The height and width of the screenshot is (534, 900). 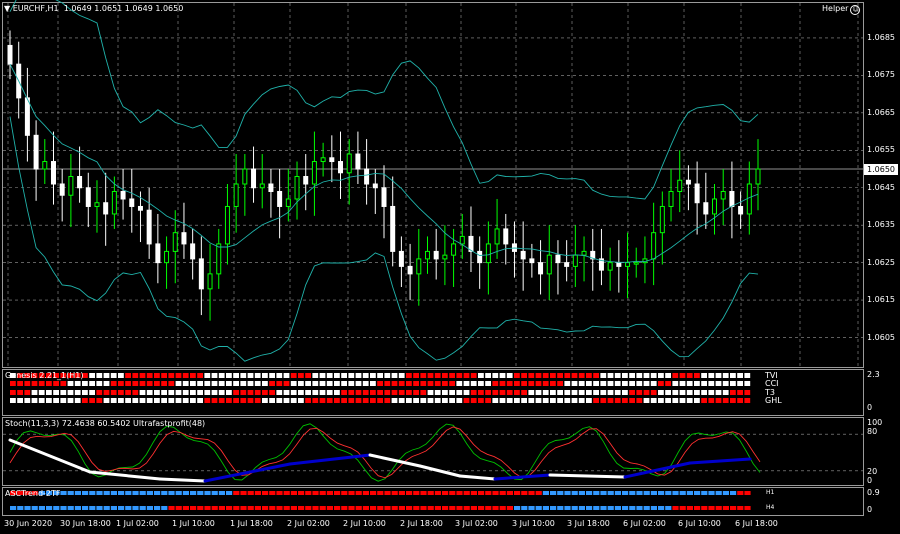 What do you see at coordinates (870, 407) in the screenshot?
I see `genesis-axis-bottom: 0` at bounding box center [870, 407].